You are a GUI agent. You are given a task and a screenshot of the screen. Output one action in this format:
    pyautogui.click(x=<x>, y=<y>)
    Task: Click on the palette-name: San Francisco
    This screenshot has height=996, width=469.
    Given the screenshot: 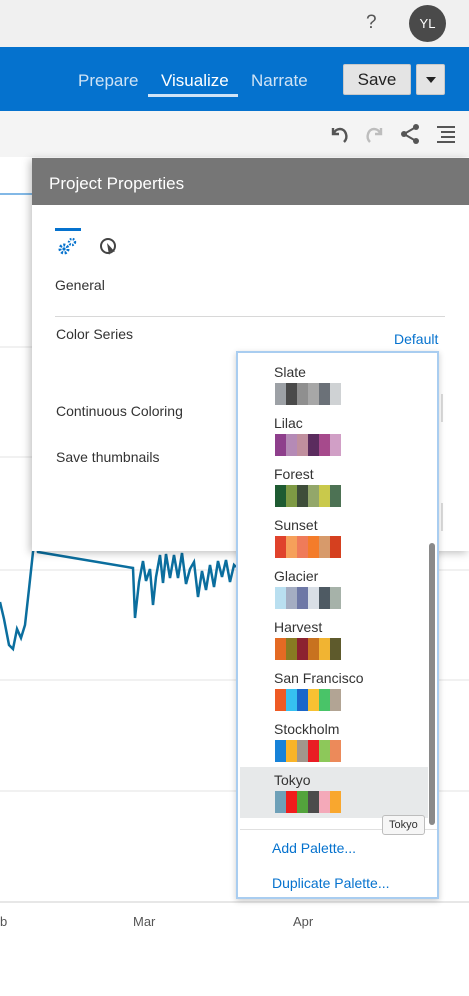 What is the action you would take?
    pyautogui.click(x=319, y=678)
    